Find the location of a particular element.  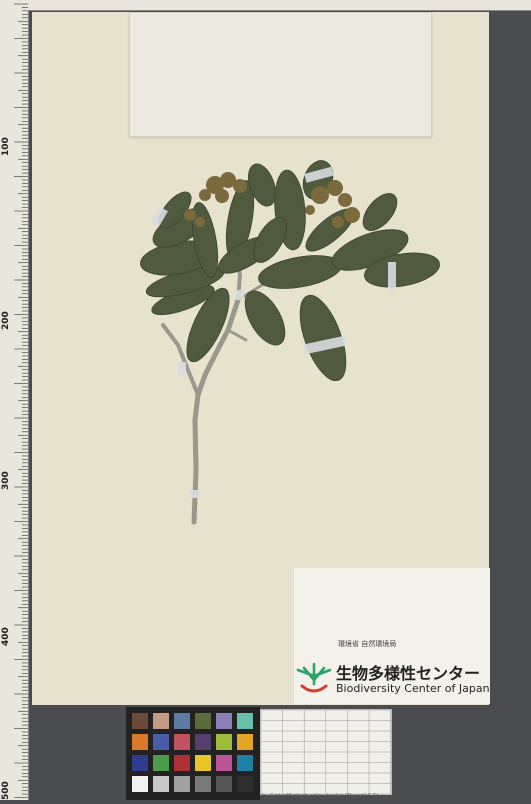

color-checker-chart is located at coordinates (193, 753).